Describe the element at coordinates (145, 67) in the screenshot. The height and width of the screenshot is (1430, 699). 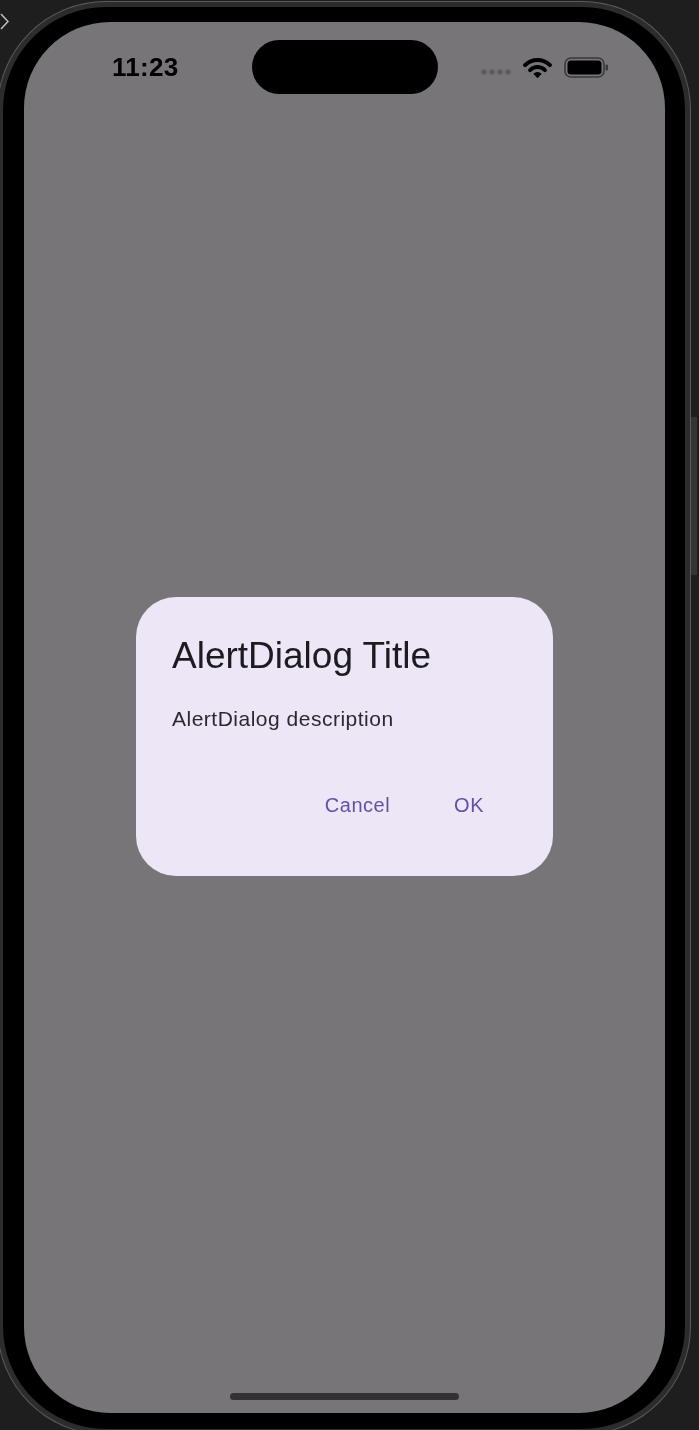
I see `status-time: 11:23` at that location.